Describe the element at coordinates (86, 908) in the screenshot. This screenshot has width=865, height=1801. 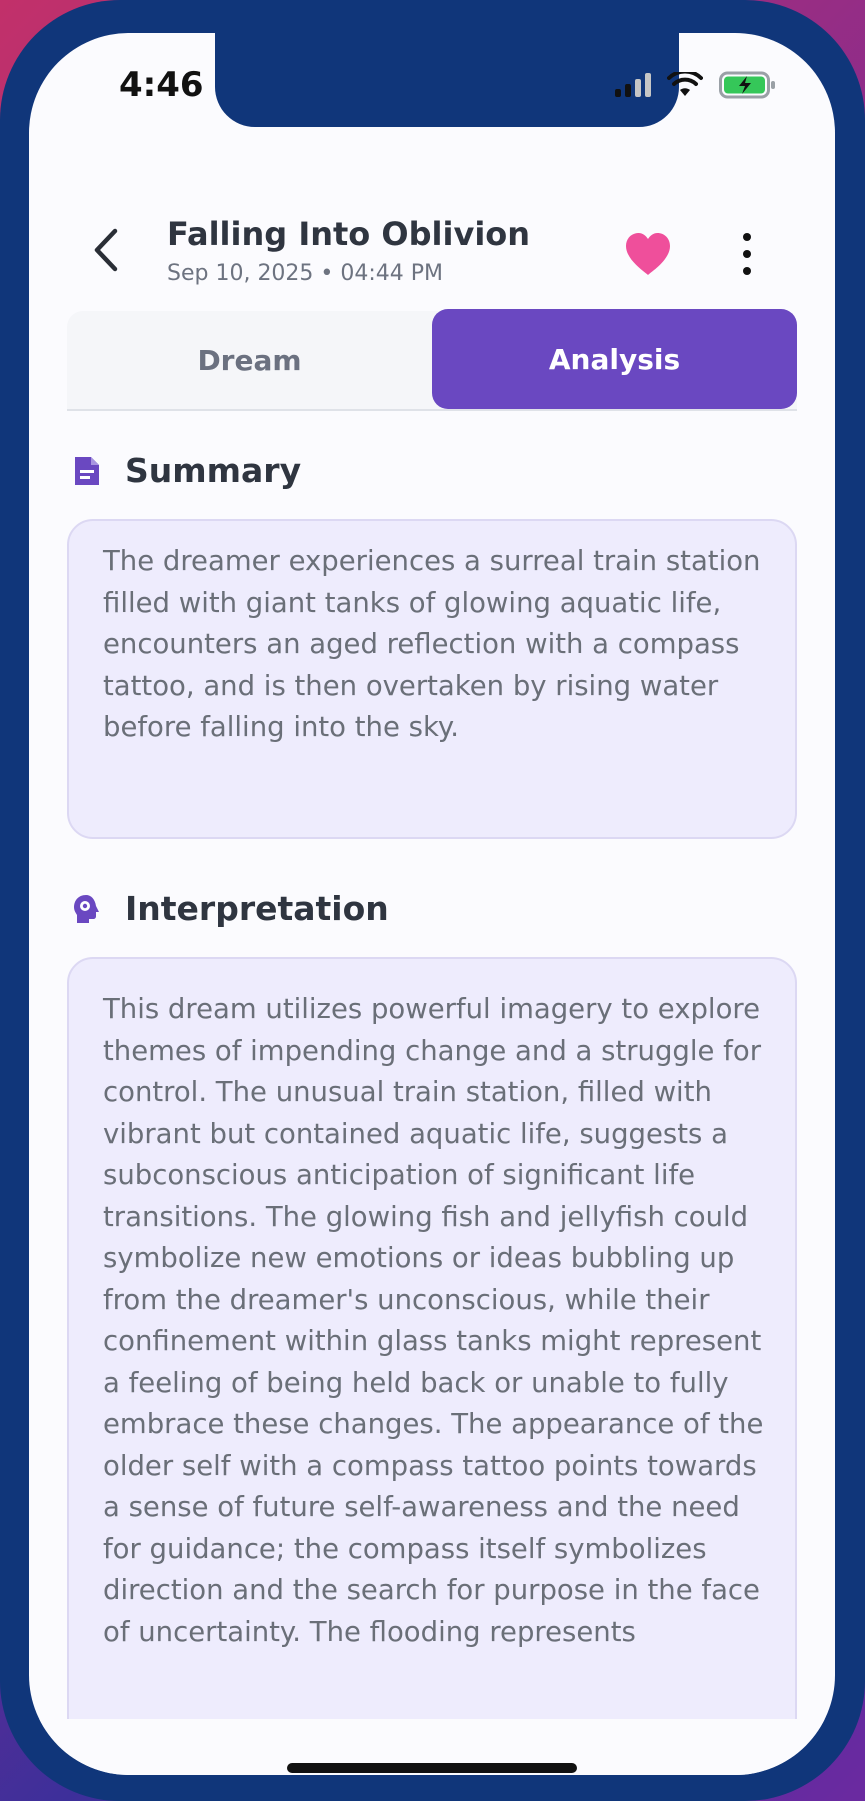
I see `psychology-head-icon` at that location.